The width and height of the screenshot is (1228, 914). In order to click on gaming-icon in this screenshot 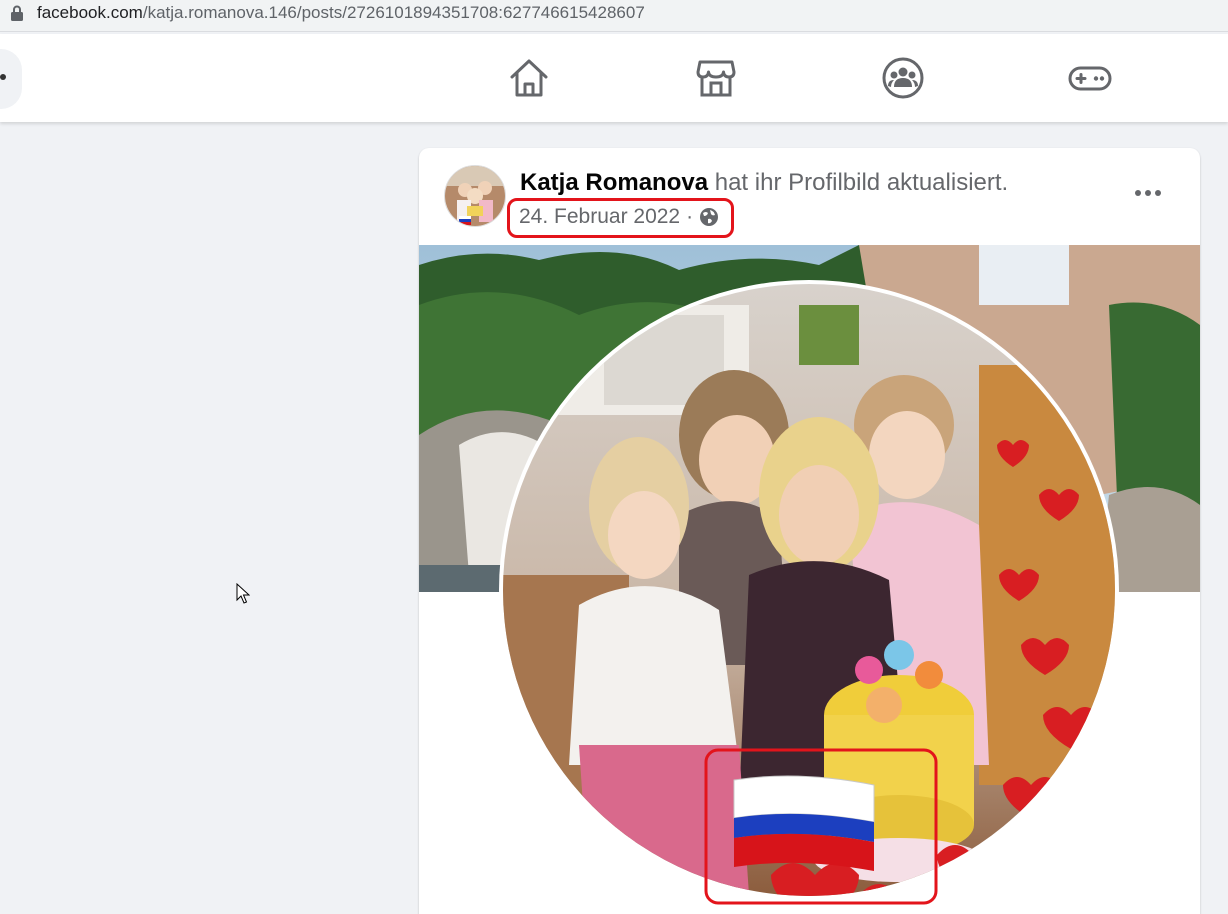, I will do `click(1090, 78)`.